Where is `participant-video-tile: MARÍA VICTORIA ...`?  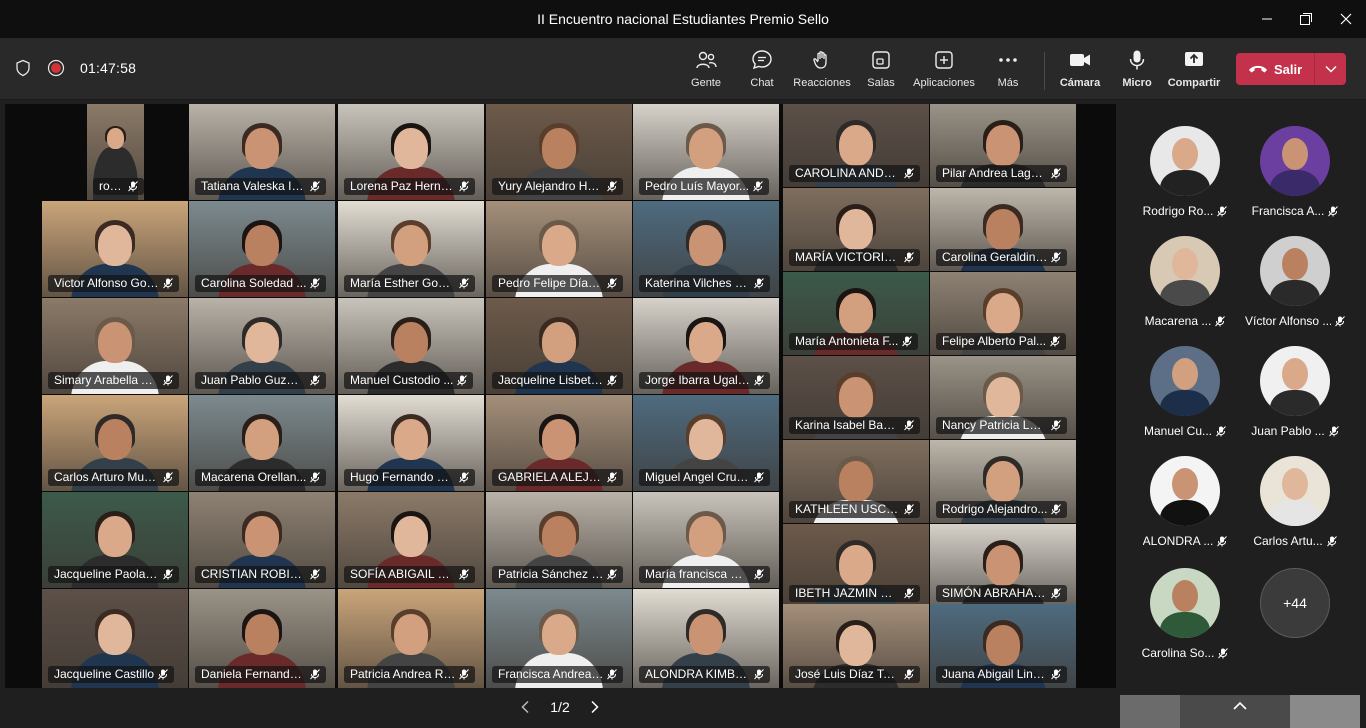
participant-video-tile: MARÍA VICTORIA ... is located at coordinates (856, 229).